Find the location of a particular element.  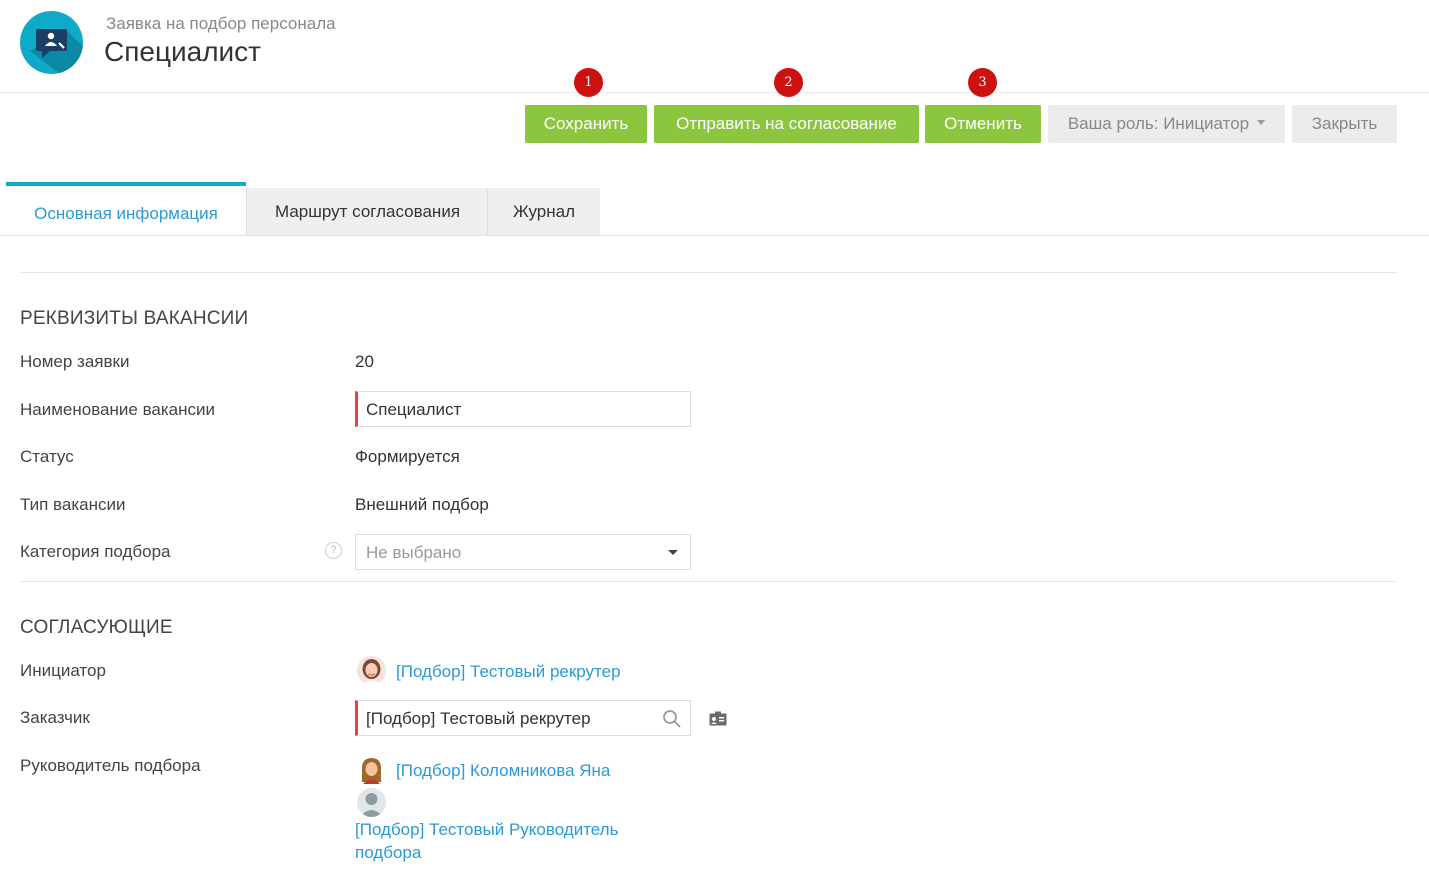

role-dropdown-button: Ваша роль: Инициатор is located at coordinates (1166, 124).